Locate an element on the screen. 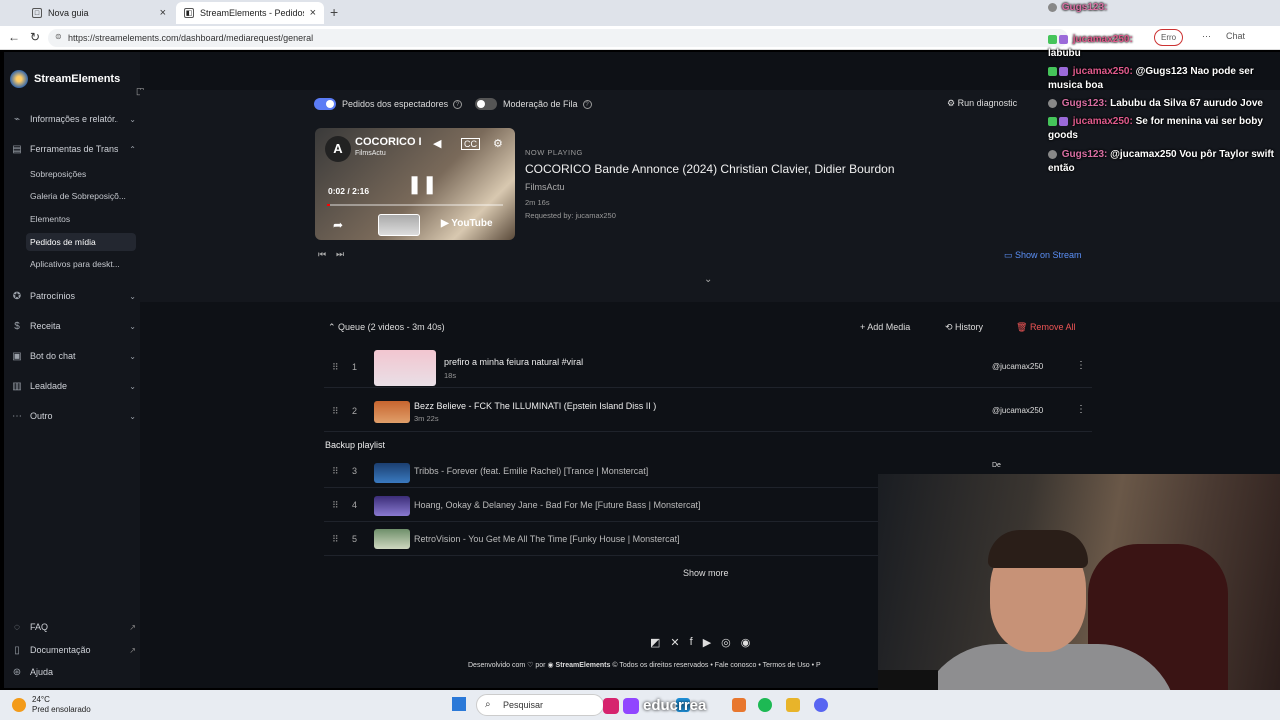 Image resolution: width=1280 pixels, height=720 pixels. sidebar-item-faq: ◌ FAQ ↗ is located at coordinates (73, 627).